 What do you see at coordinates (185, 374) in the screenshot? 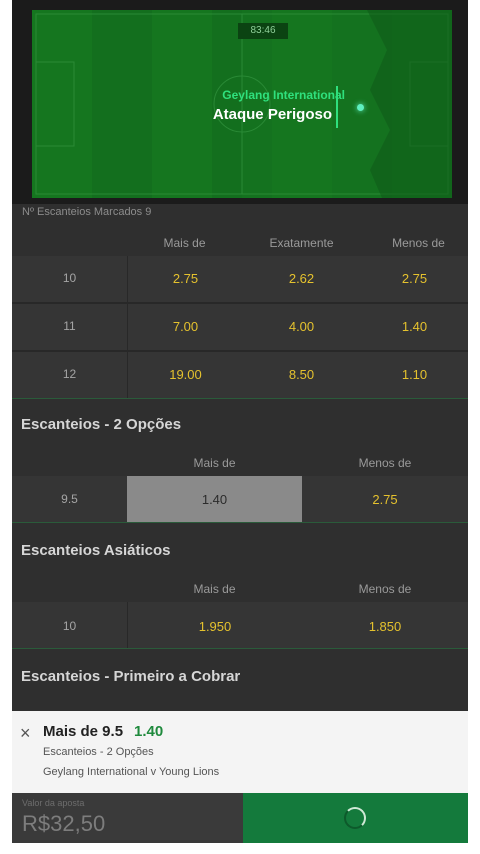
I see `odd-button-over: 19.00` at bounding box center [185, 374].